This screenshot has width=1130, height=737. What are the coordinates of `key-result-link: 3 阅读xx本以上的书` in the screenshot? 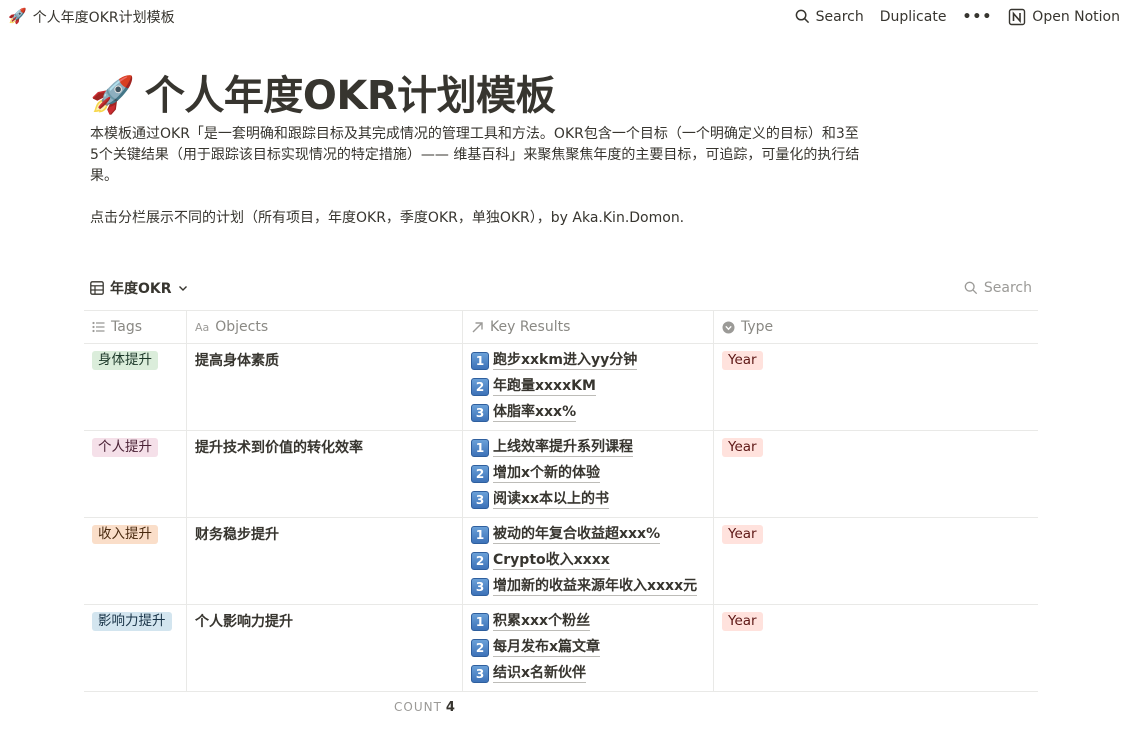 It's located at (588, 499).